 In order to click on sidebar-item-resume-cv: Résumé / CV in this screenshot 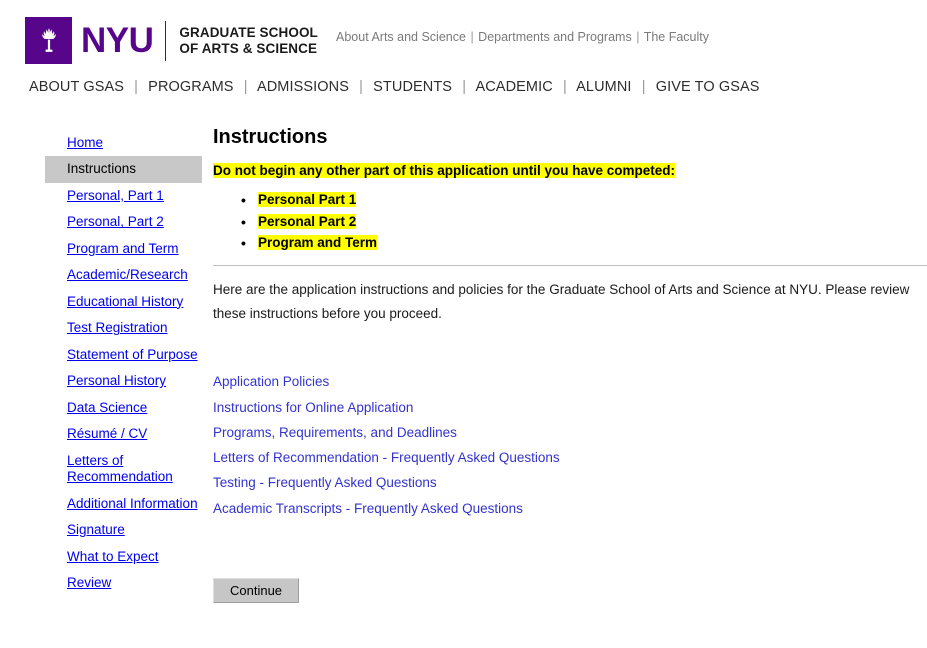, I will do `click(123, 434)`.